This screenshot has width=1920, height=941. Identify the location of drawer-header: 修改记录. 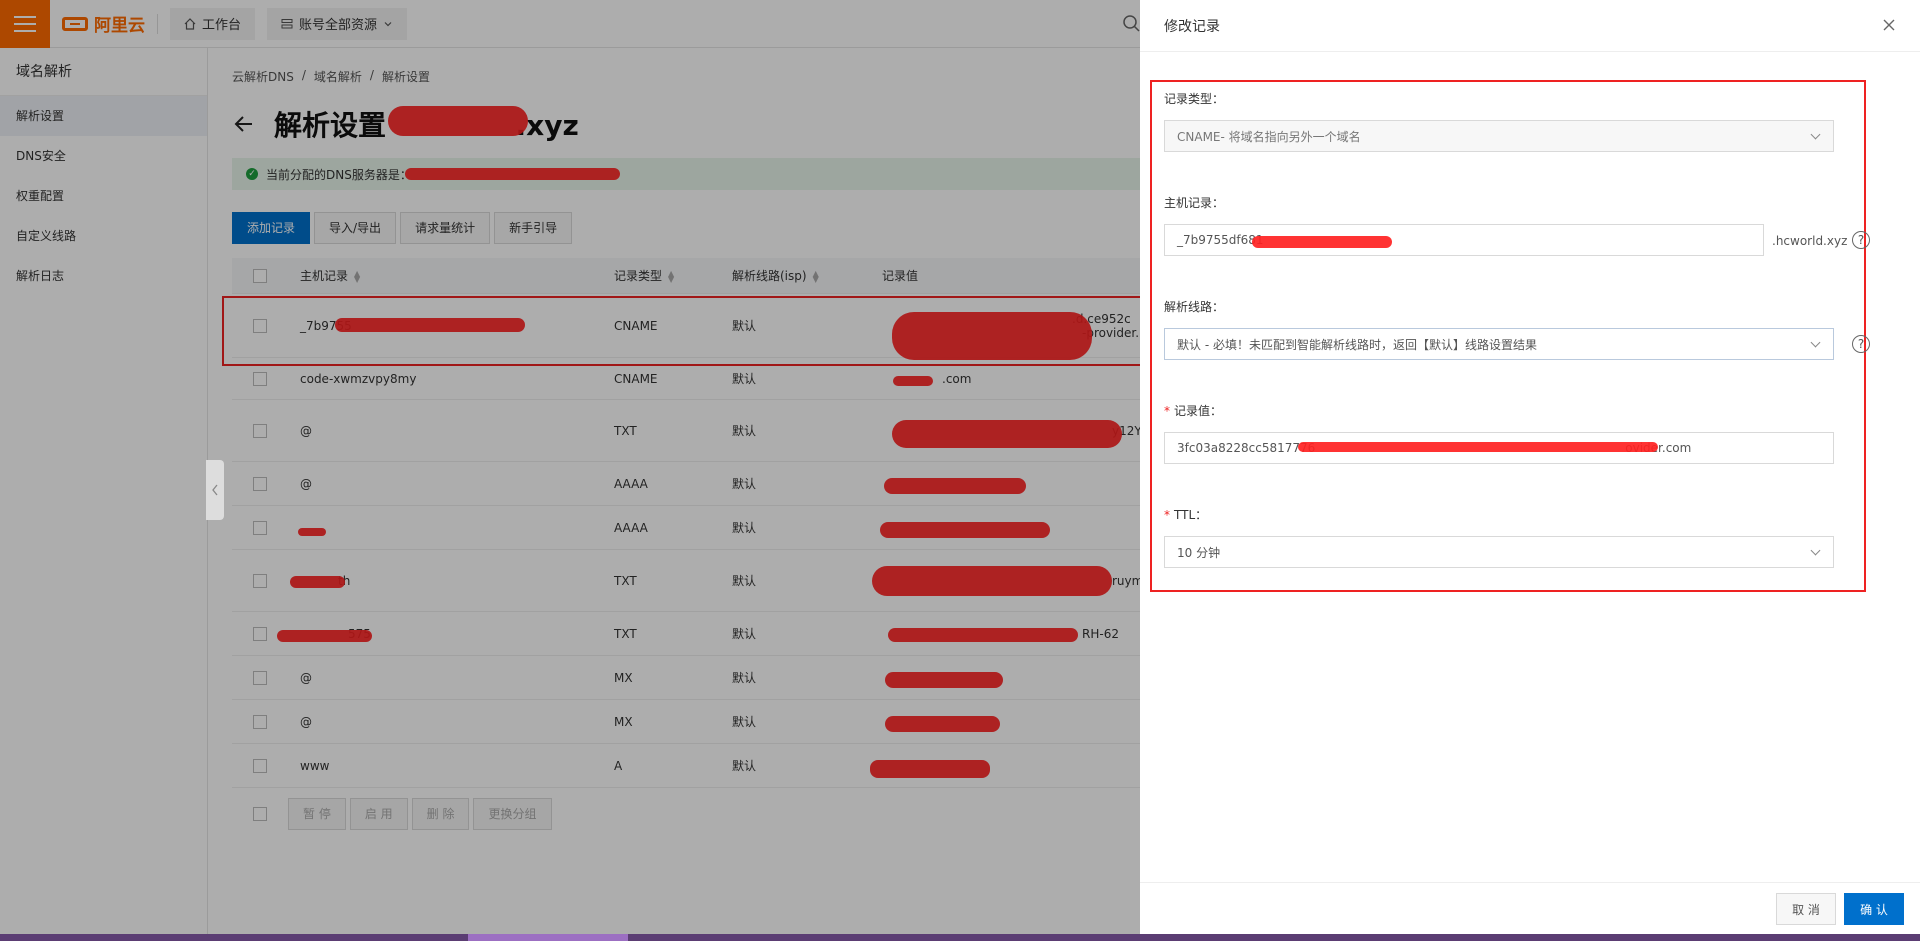
(1530, 26).